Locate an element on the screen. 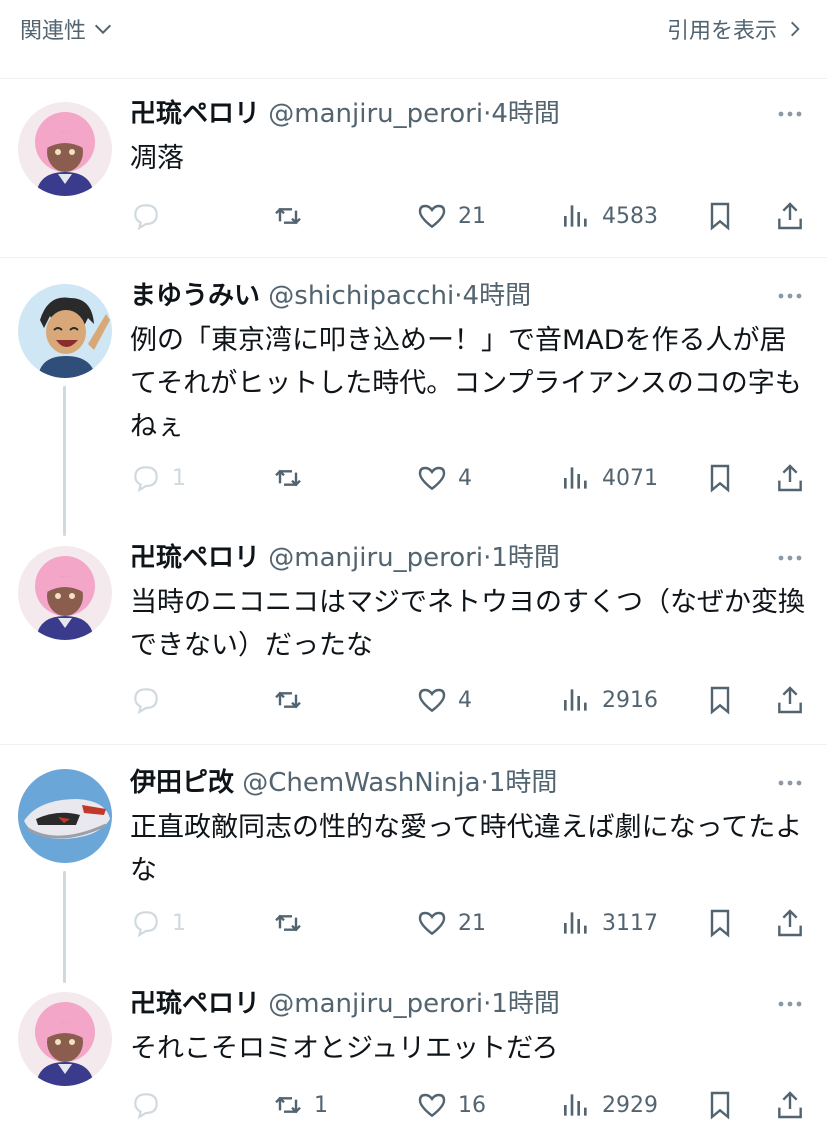  views-button: 3117 is located at coordinates (609, 923).